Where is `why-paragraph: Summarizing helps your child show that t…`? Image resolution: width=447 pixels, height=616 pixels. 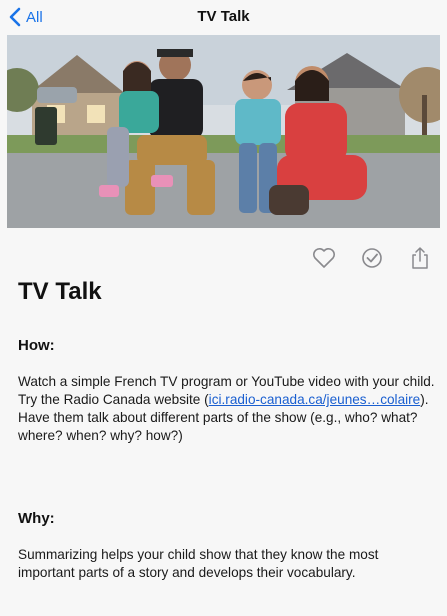 why-paragraph: Summarizing helps your child show that t… is located at coordinates (198, 563).